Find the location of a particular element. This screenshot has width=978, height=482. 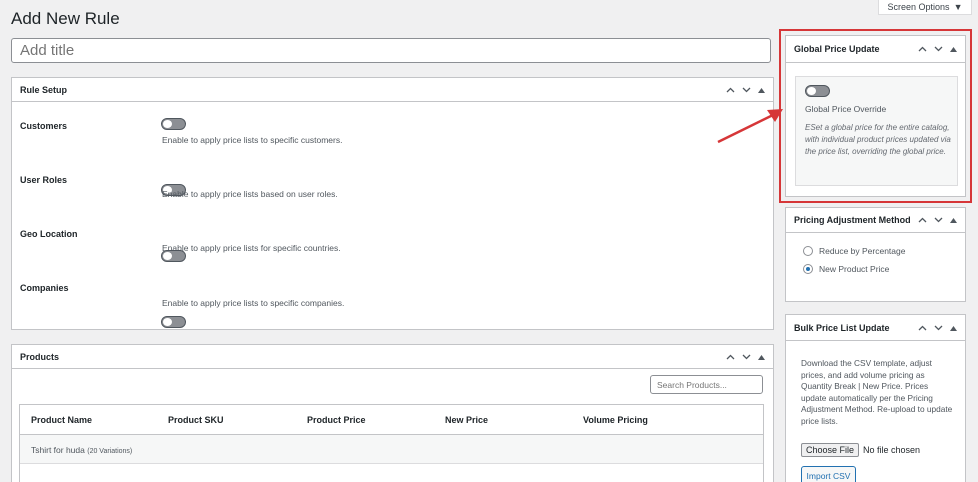

option-reduce-percentage: Reduce by Percentage is located at coordinates (854, 251).